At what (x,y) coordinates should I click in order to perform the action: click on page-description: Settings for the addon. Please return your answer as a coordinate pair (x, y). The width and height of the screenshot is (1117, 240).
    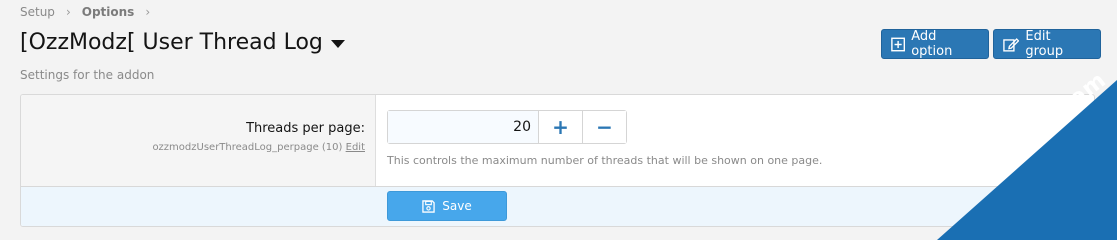
    Looking at the image, I should click on (87, 75).